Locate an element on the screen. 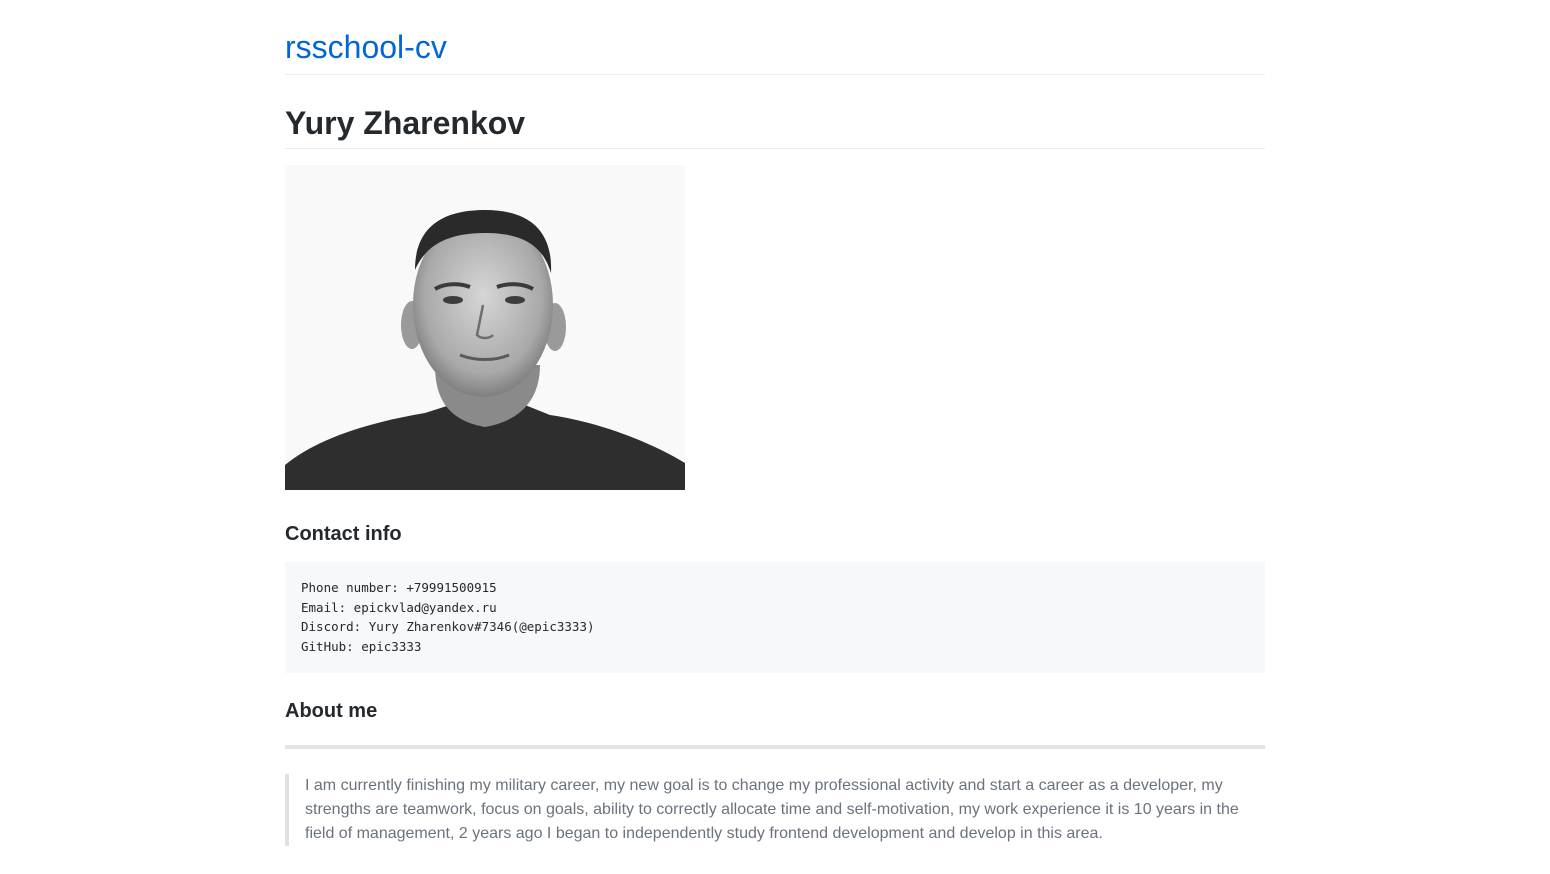 The width and height of the screenshot is (1550, 874). contact-info-heading: Contact info is located at coordinates (343, 534).